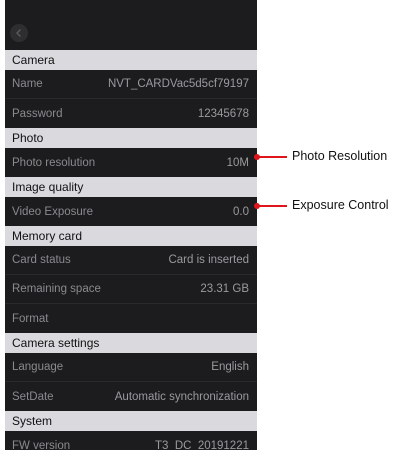 Image resolution: width=399 pixels, height=450 pixels. Describe the element at coordinates (131, 60) in the screenshot. I see `section-camera: Camera` at that location.